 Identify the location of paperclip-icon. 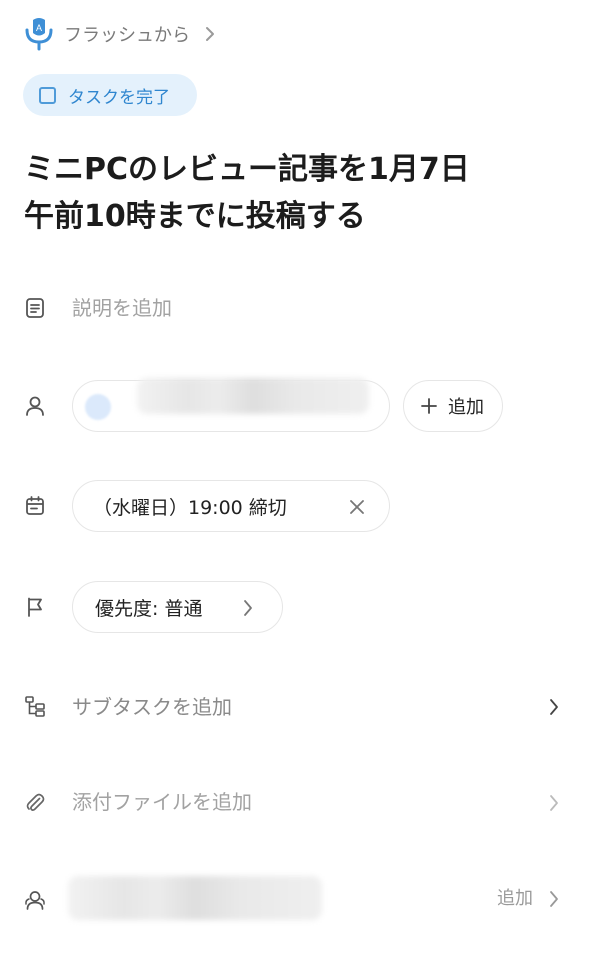
(35, 803).